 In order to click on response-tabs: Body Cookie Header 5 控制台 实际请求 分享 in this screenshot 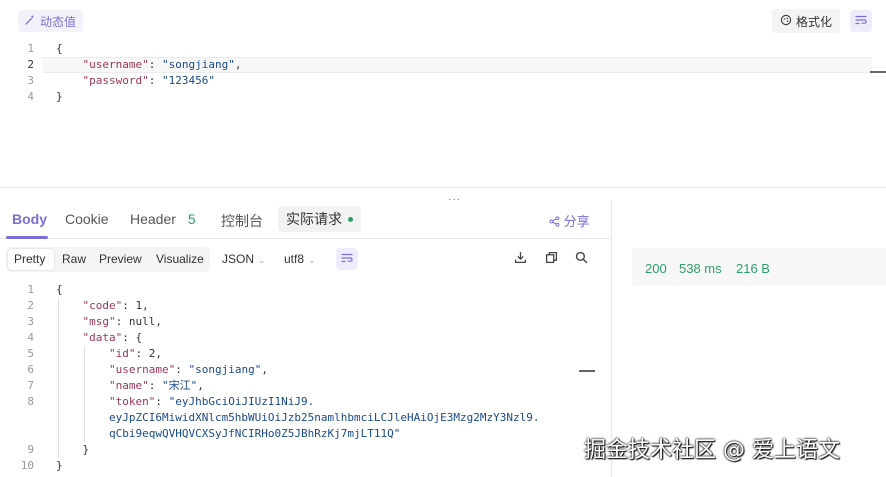, I will do `click(306, 219)`.